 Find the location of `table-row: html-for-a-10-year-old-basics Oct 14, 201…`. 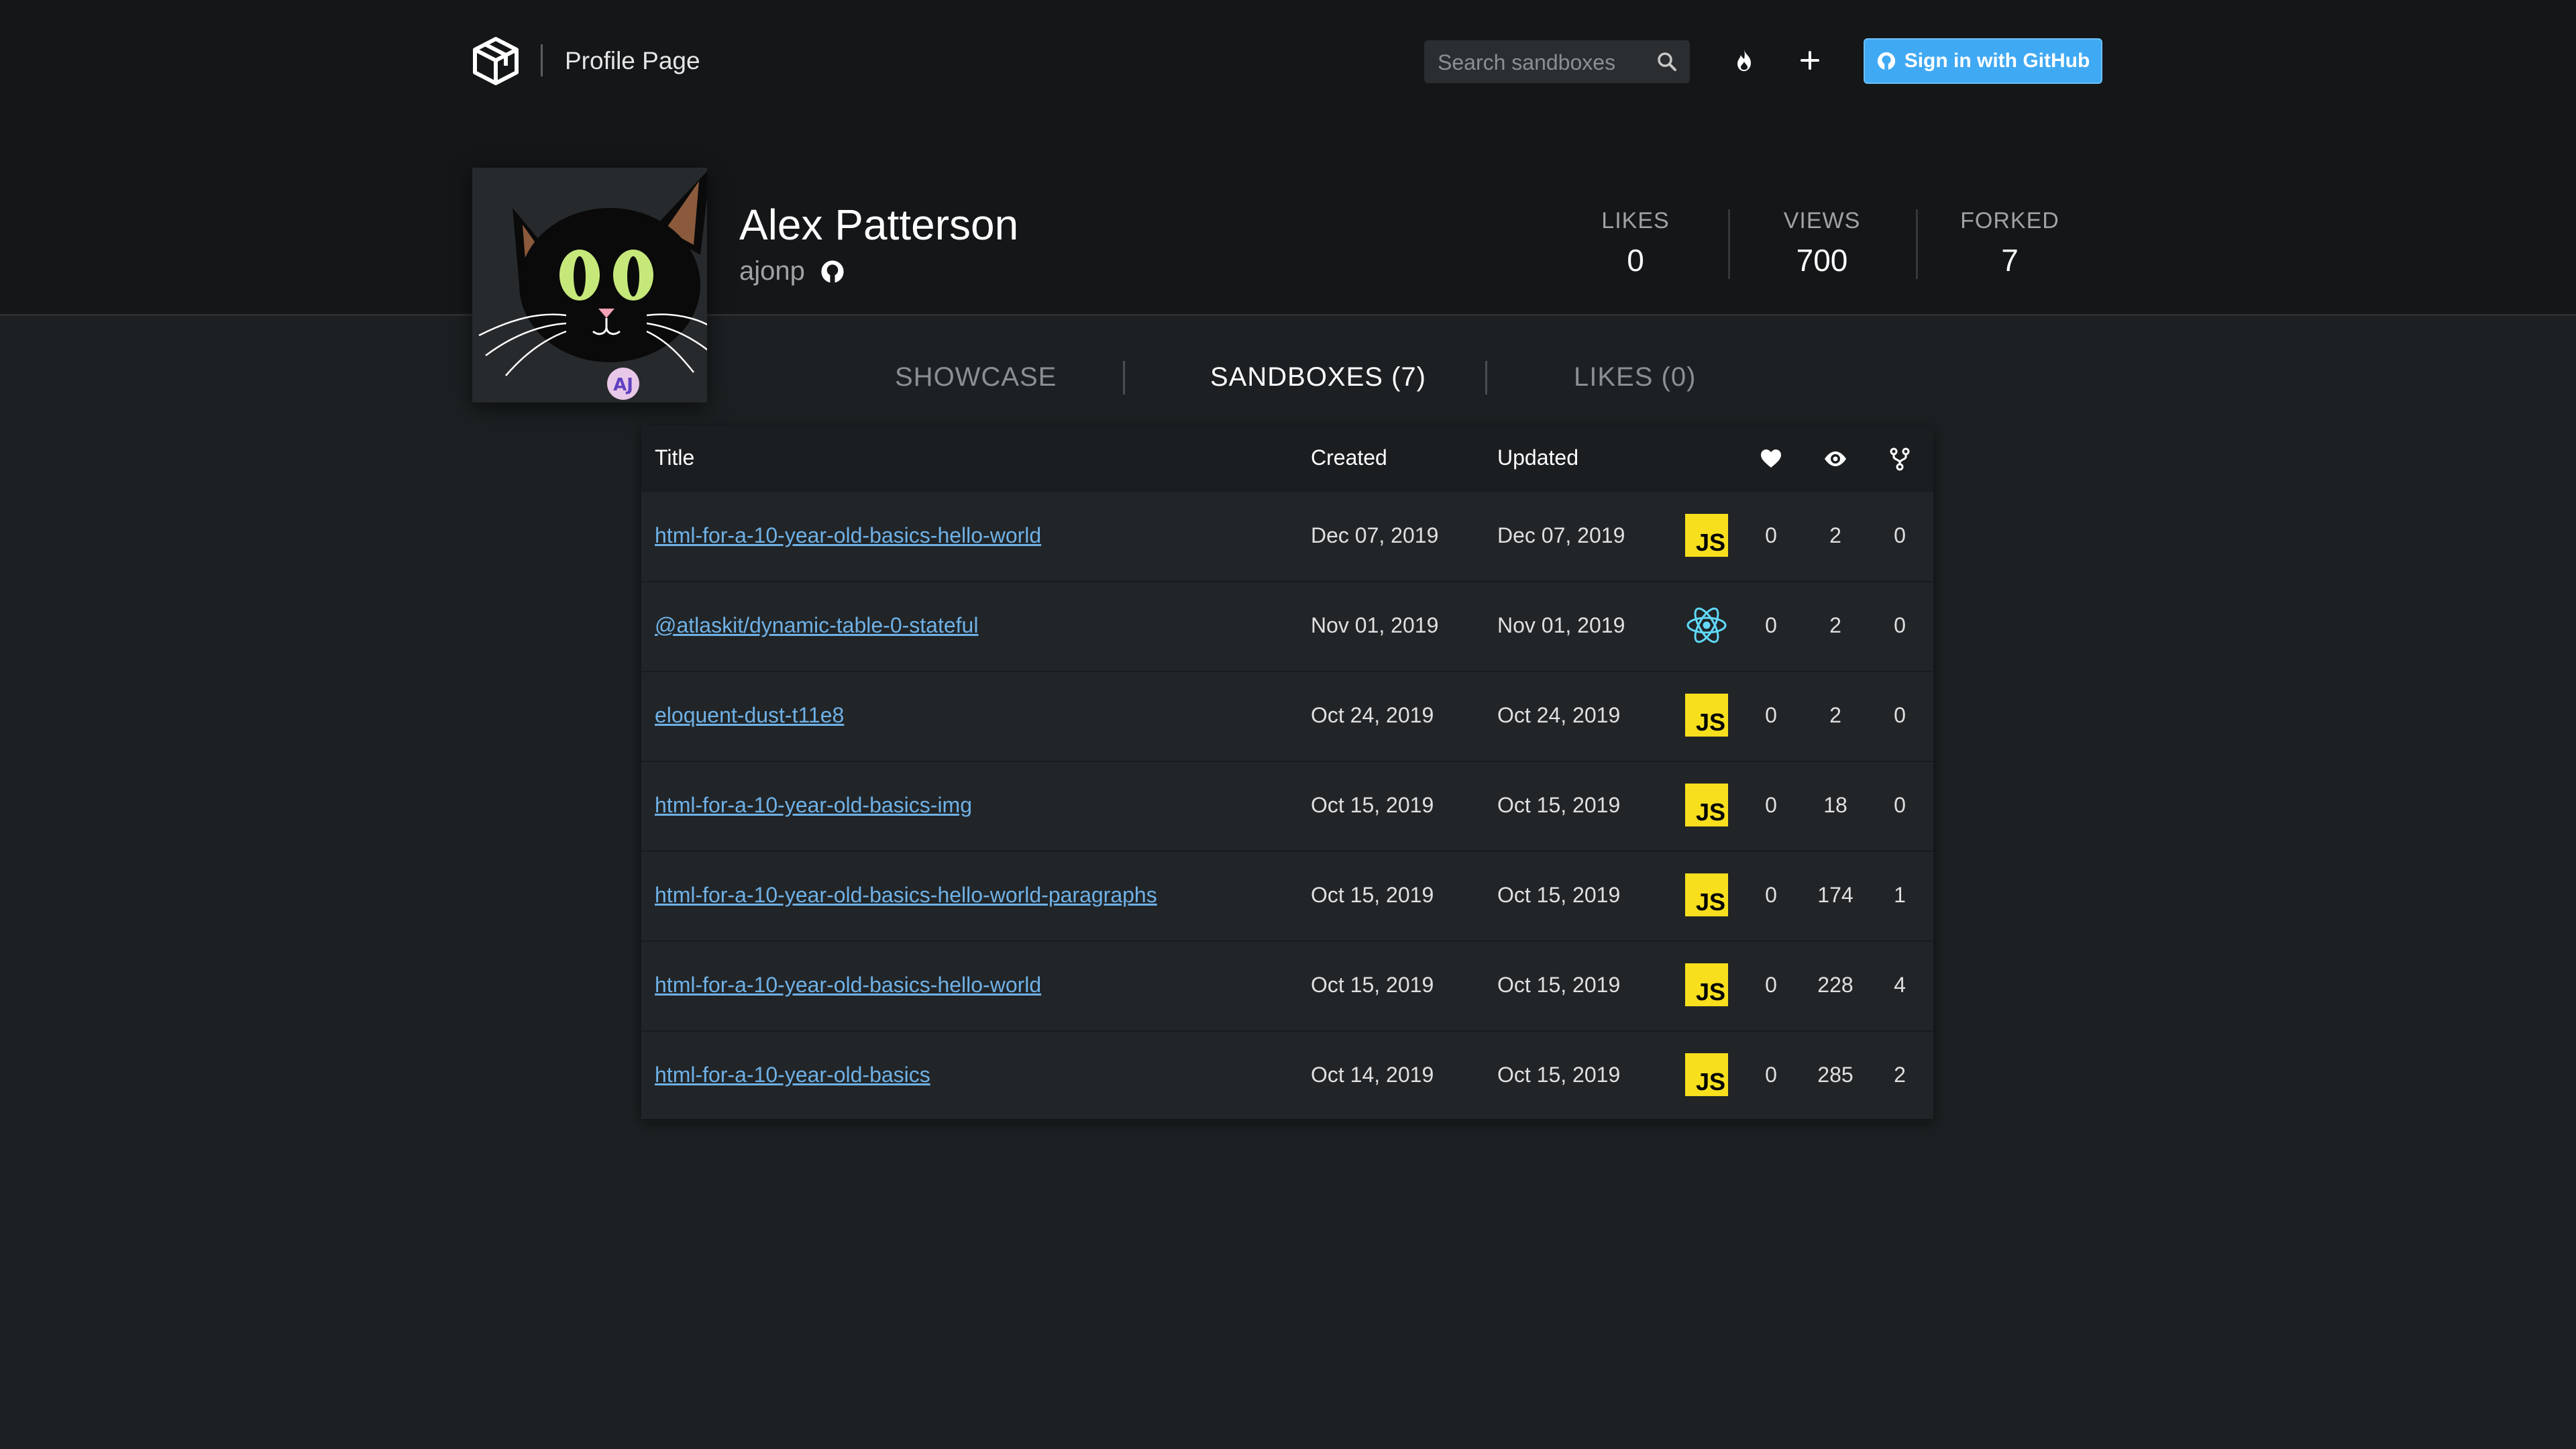

table-row: html-for-a-10-year-old-basics Oct 14, 201… is located at coordinates (1287, 1077).